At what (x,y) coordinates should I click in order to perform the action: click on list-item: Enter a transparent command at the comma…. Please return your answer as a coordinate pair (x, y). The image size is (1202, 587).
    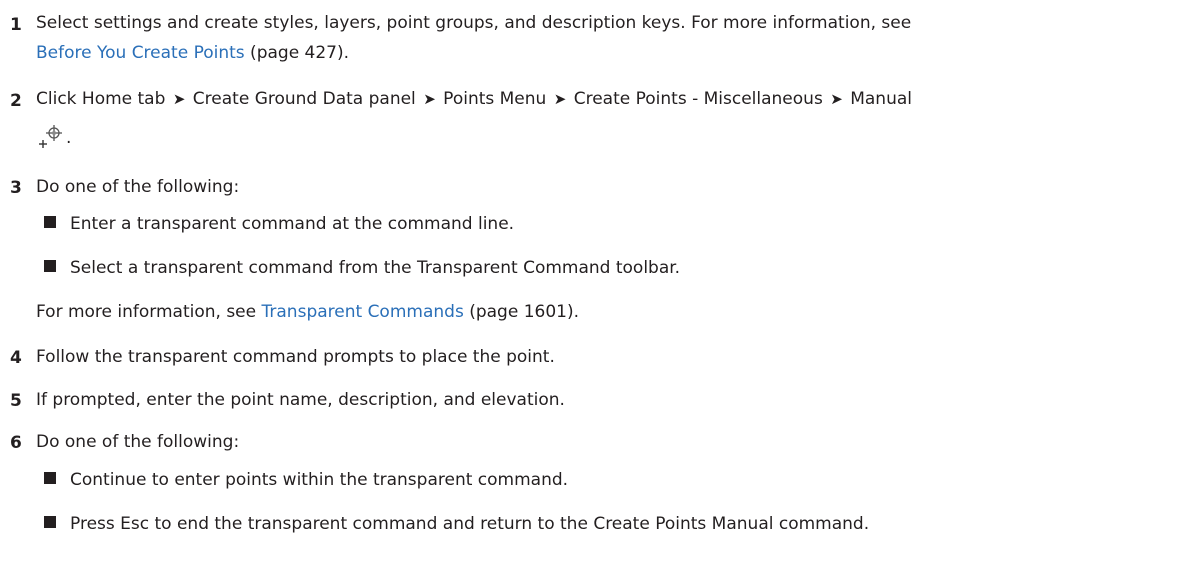
    Looking at the image, I should click on (279, 224).